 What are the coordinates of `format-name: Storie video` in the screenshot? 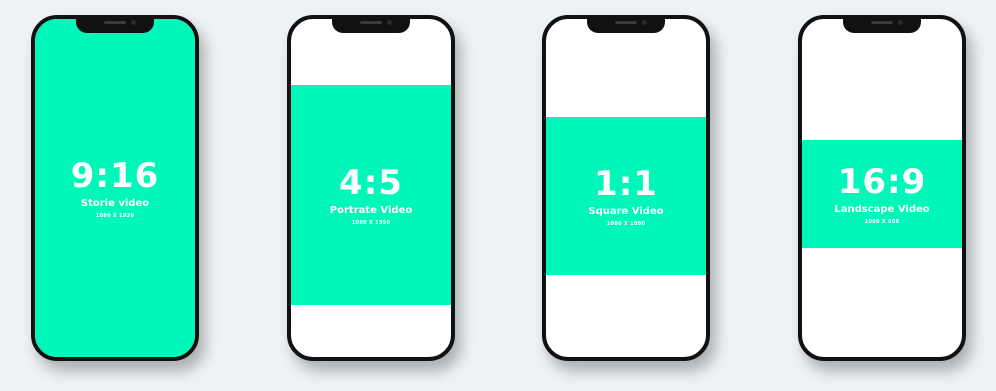 It's located at (115, 203).